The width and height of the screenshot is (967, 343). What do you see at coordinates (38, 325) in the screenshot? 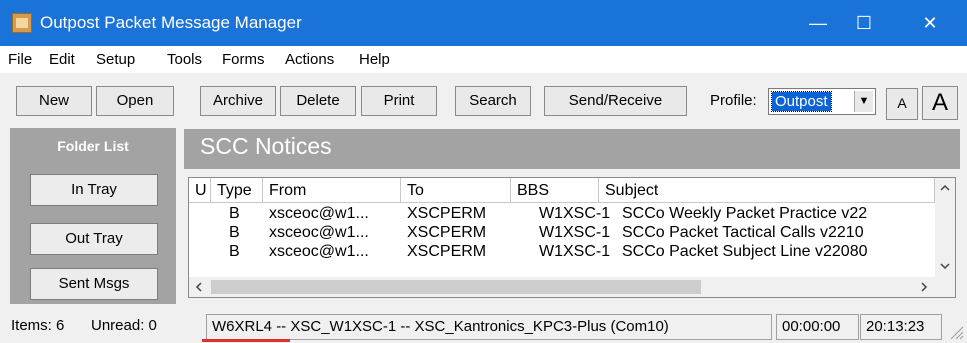
I see `status-items: Items: 6` at bounding box center [38, 325].